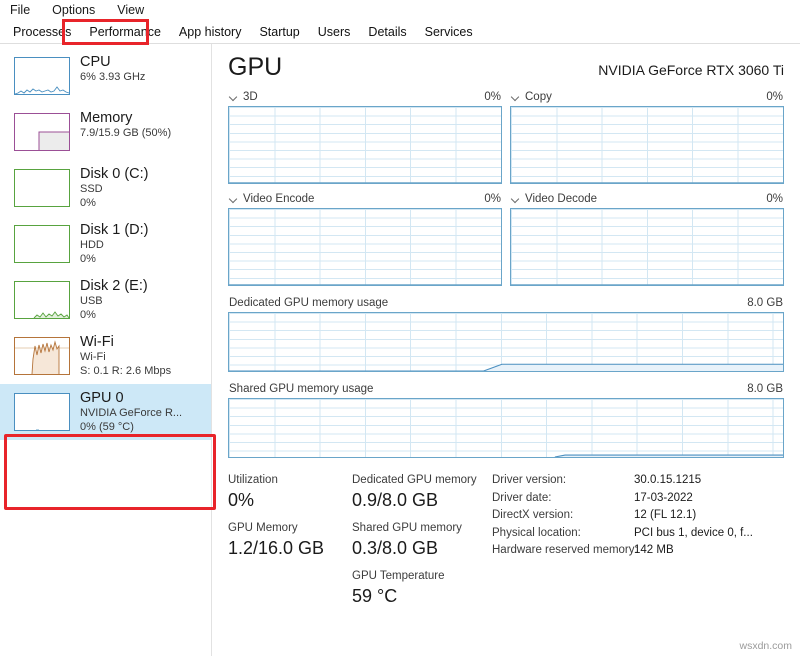 The image size is (800, 658). Describe the element at coordinates (42, 76) in the screenshot. I see `cpu-thumbnail-graph` at that location.